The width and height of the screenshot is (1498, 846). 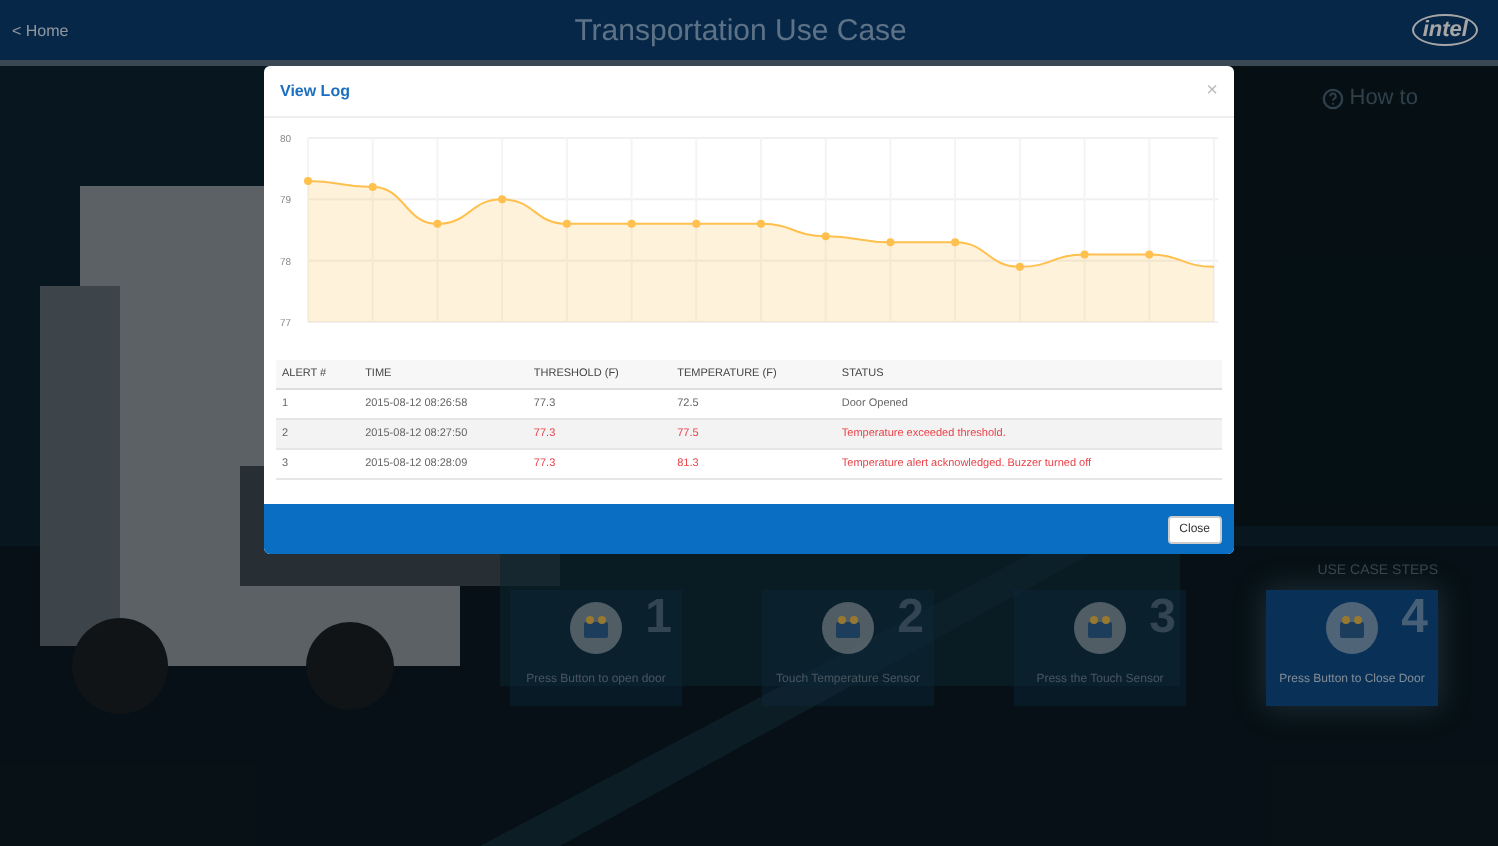 What do you see at coordinates (1414, 618) in the screenshot?
I see `step-number: 4` at bounding box center [1414, 618].